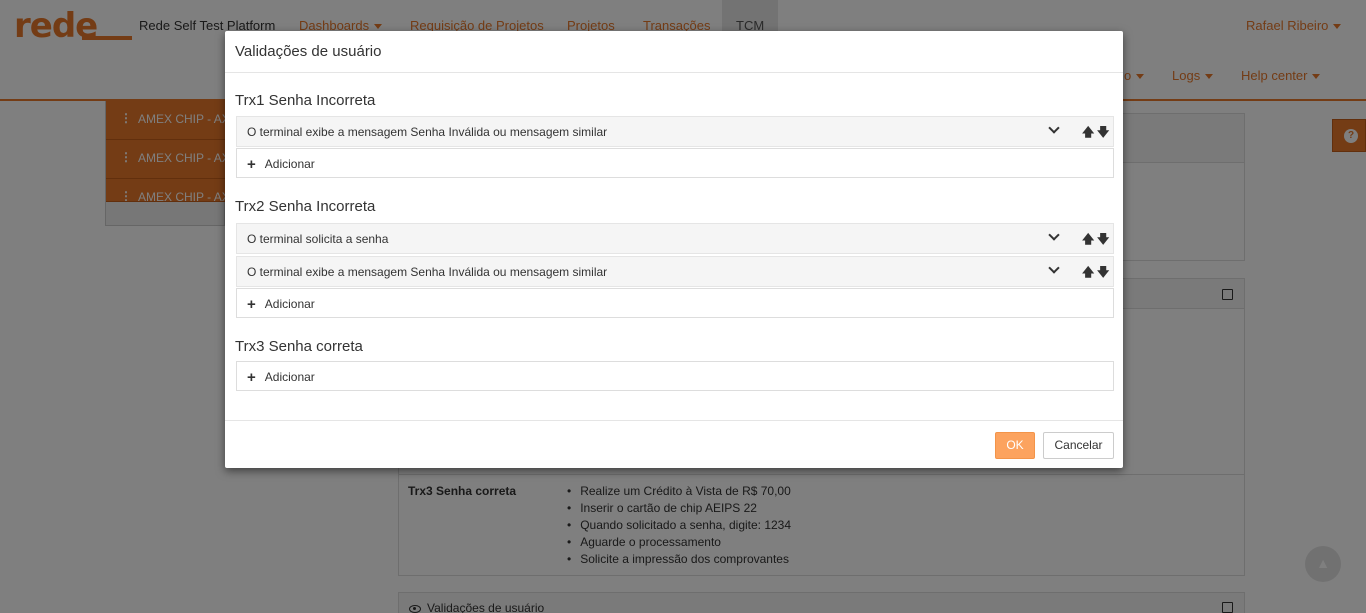 This screenshot has width=1366, height=613. What do you see at coordinates (675, 238) in the screenshot?
I see `validation-row: O terminal solicita a senha 🡅 🡇` at bounding box center [675, 238].